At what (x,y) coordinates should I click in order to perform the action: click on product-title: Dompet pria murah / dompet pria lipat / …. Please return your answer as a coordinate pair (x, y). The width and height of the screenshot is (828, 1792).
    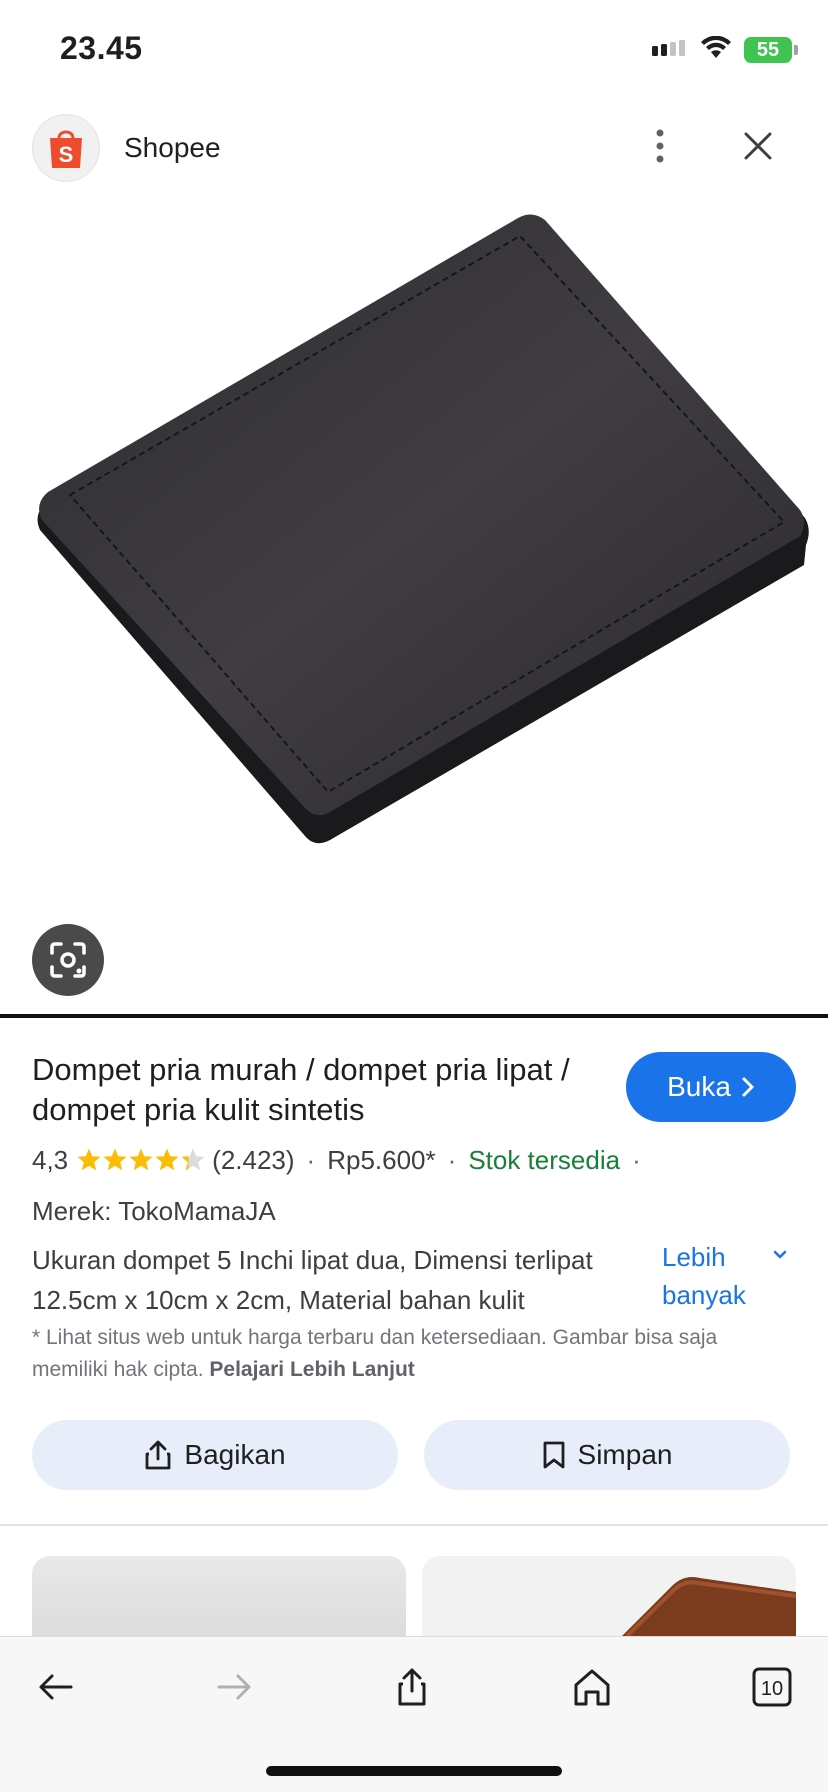
    Looking at the image, I should click on (301, 1089).